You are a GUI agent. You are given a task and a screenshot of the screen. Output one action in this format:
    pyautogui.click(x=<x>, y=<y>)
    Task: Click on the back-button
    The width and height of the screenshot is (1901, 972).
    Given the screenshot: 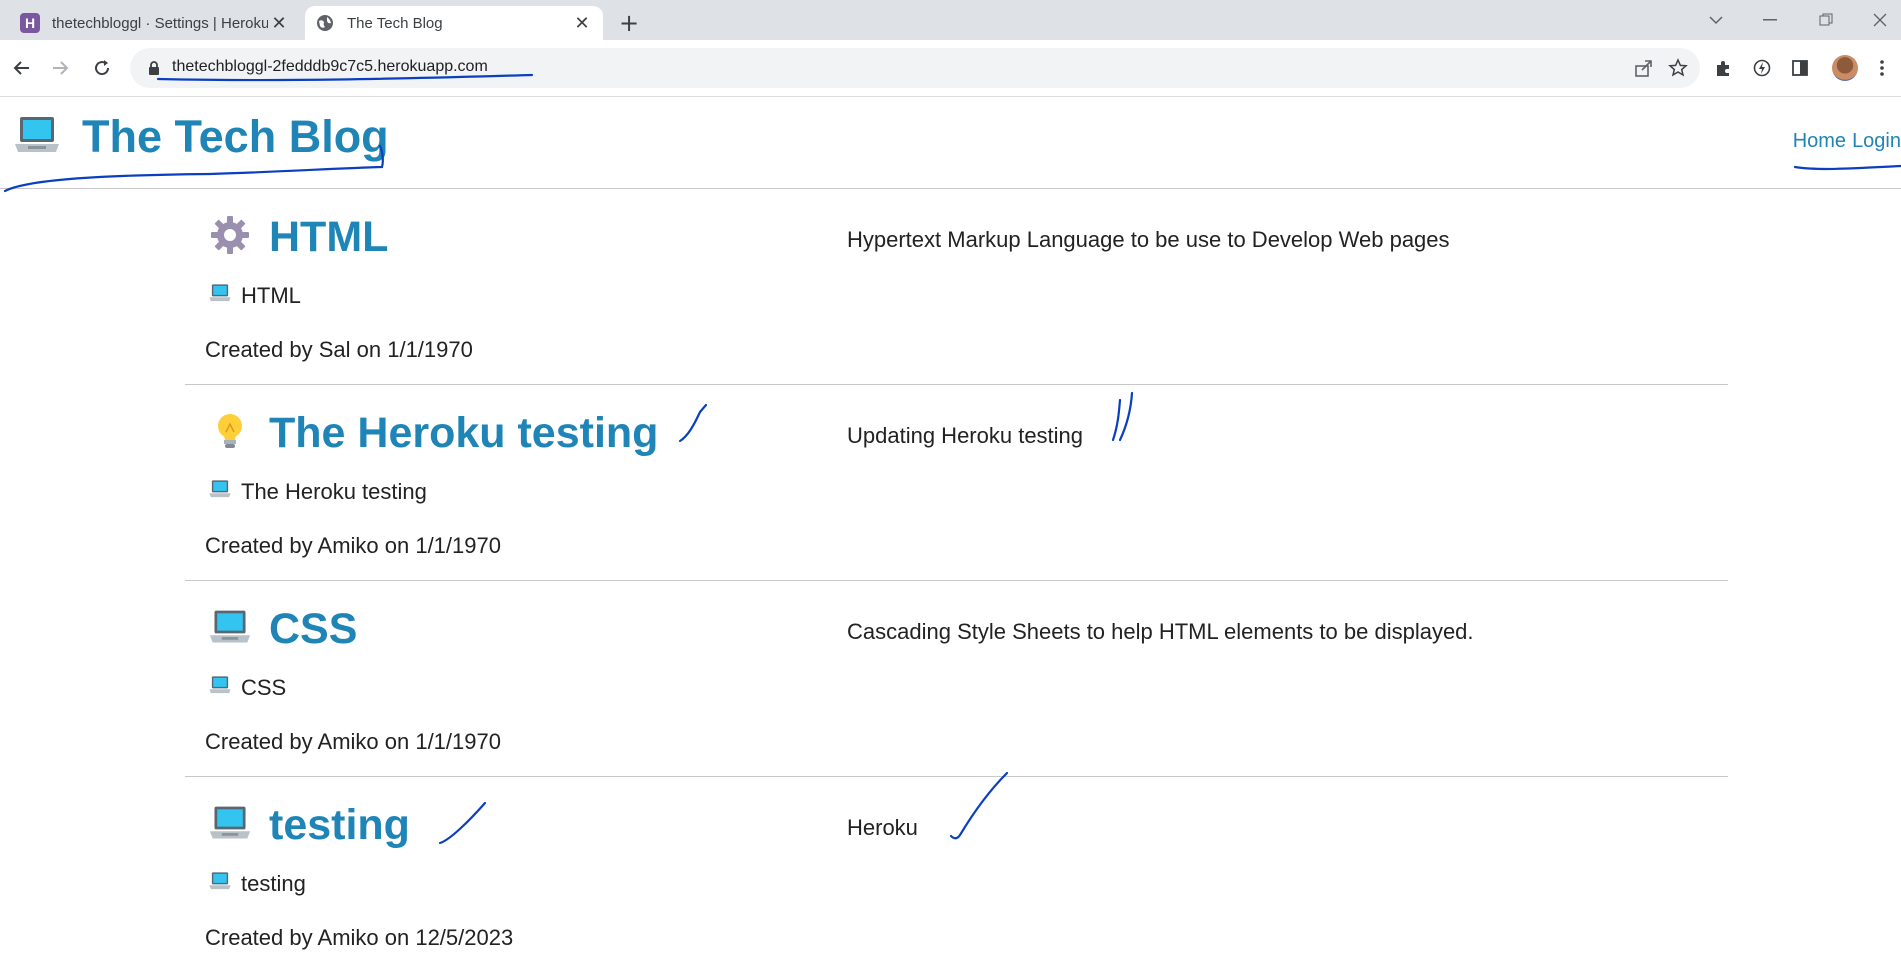 What is the action you would take?
    pyautogui.click(x=22, y=68)
    